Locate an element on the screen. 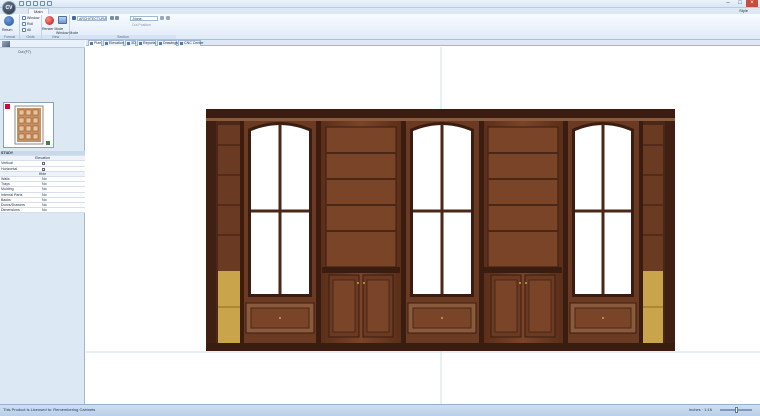 The width and height of the screenshot is (760, 416). roll-button: Roll is located at coordinates (30, 24).